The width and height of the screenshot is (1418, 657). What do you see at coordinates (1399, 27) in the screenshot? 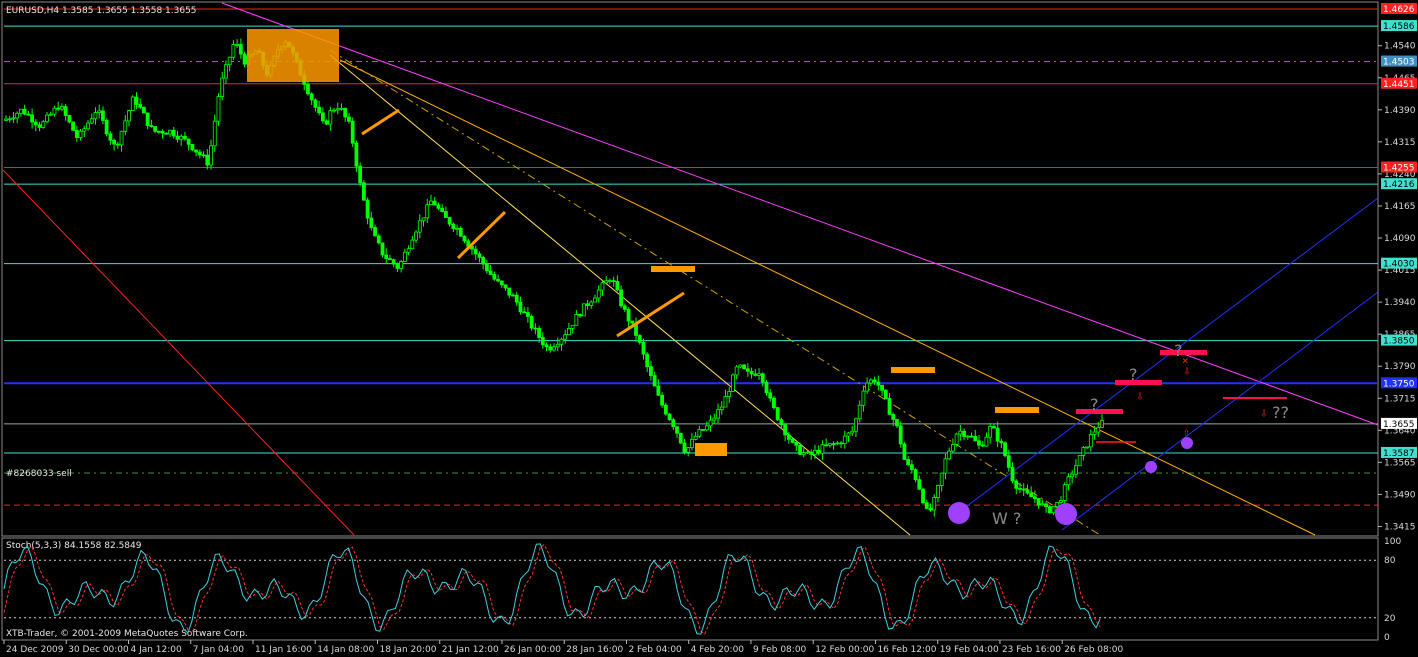
I see `level-tag-label: 1.4586` at bounding box center [1399, 27].